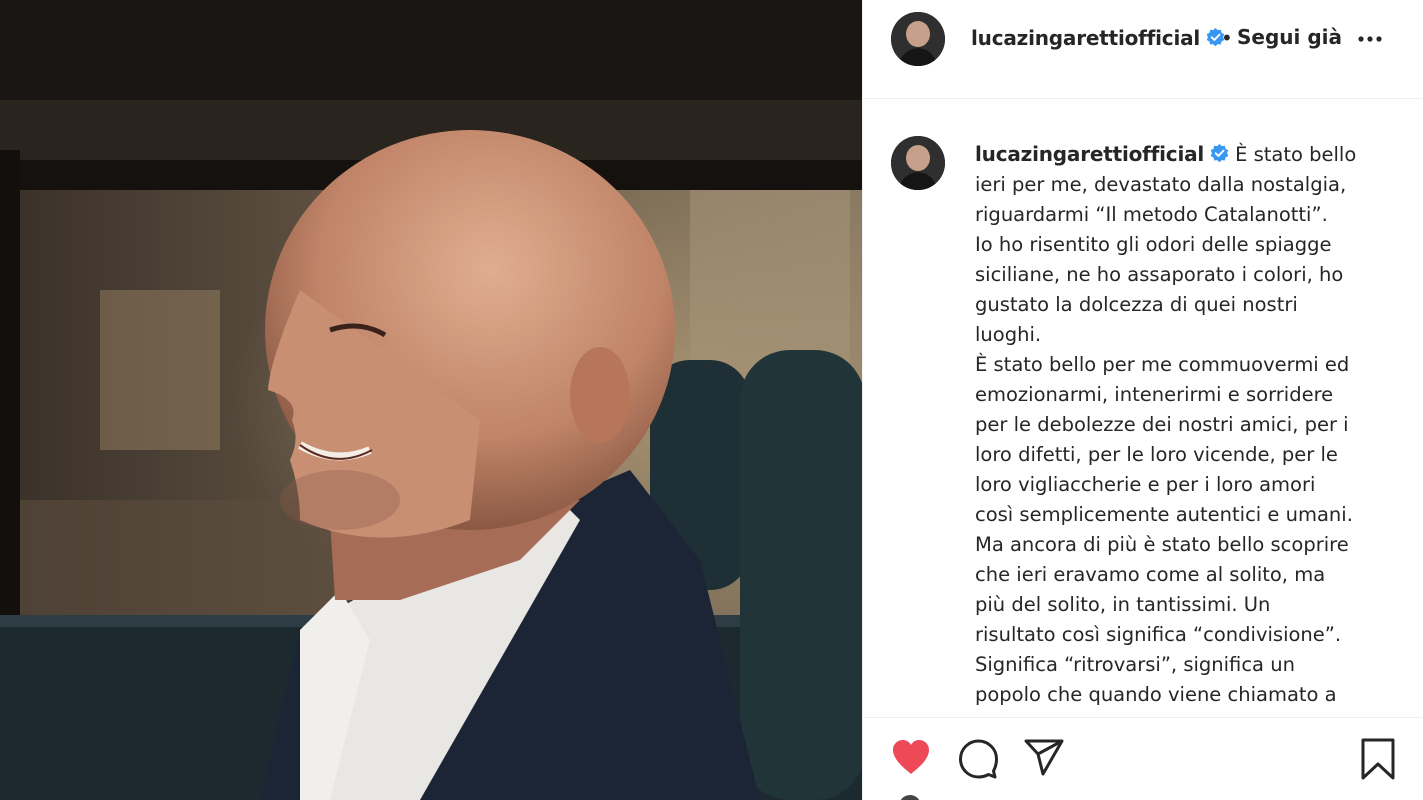 The height and width of the screenshot is (800, 1423). I want to click on post-header: lucazingarettiofficial • Segui già, so click(1142, 49).